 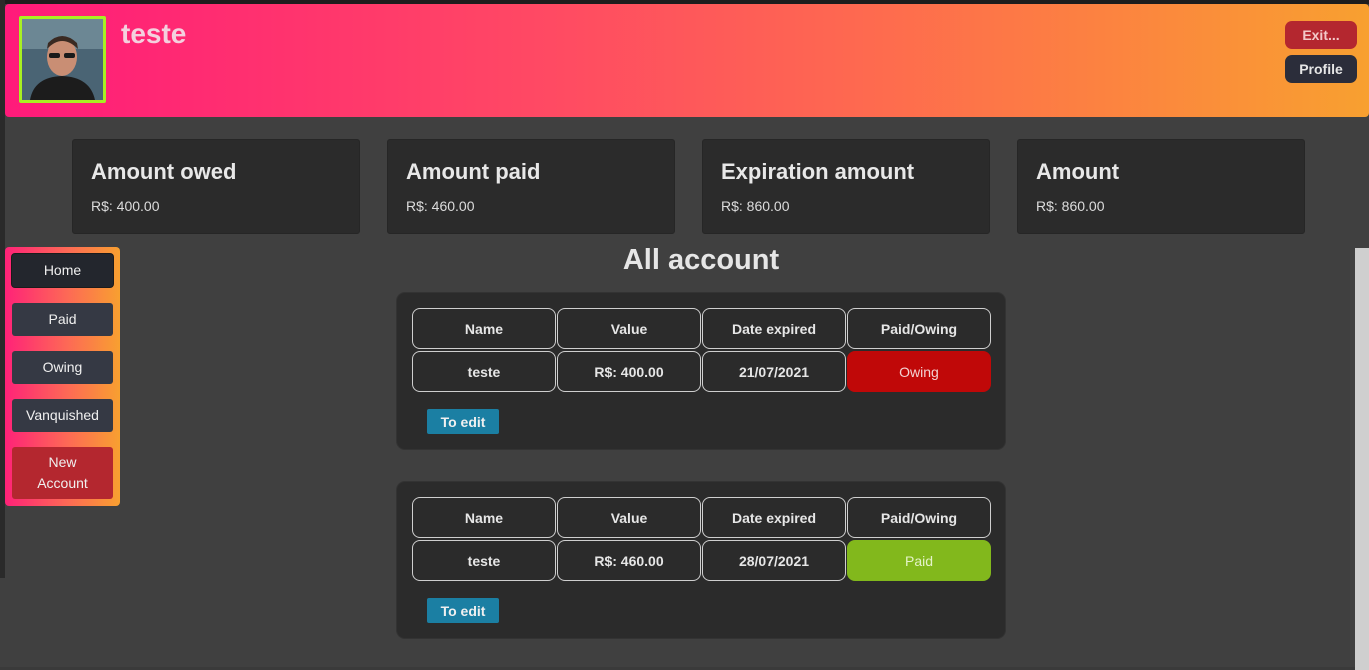 I want to click on profile-button: Profile, so click(x=1321, y=69).